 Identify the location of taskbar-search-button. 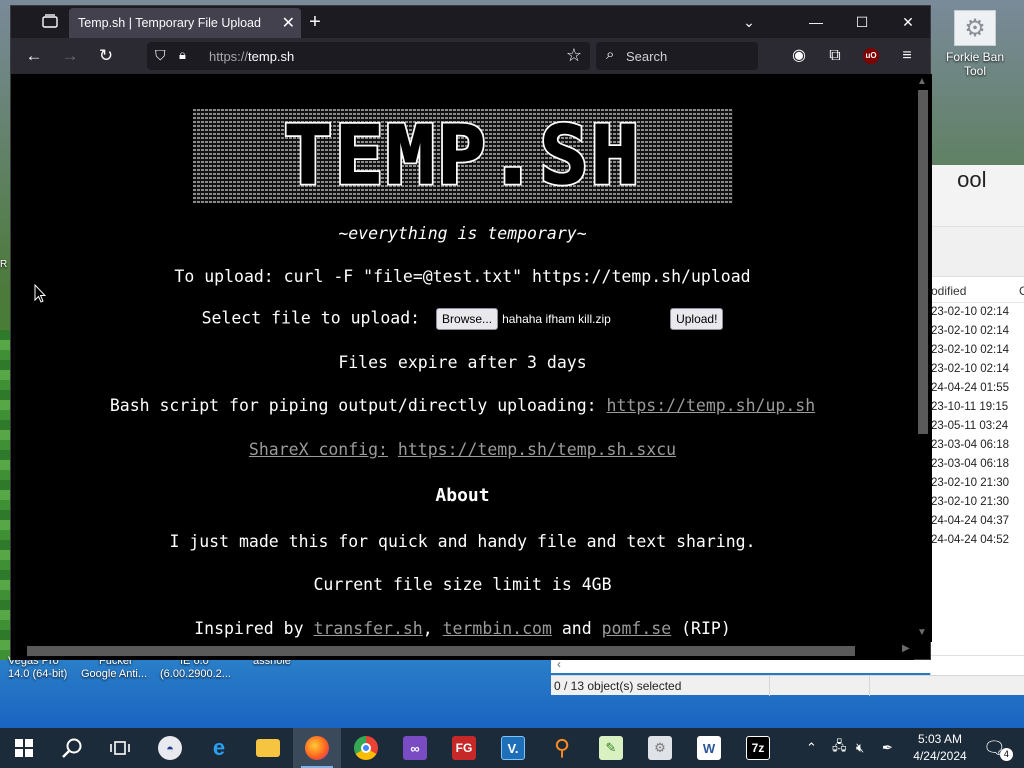
(72, 748).